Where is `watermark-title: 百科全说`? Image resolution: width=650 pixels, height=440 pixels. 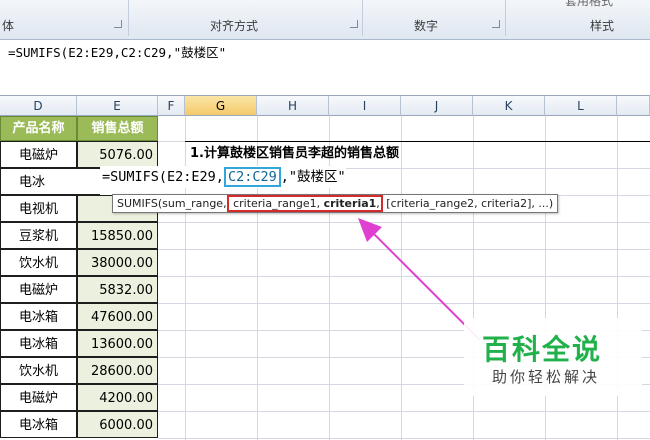 watermark-title: 百科全说 is located at coordinates (542, 349).